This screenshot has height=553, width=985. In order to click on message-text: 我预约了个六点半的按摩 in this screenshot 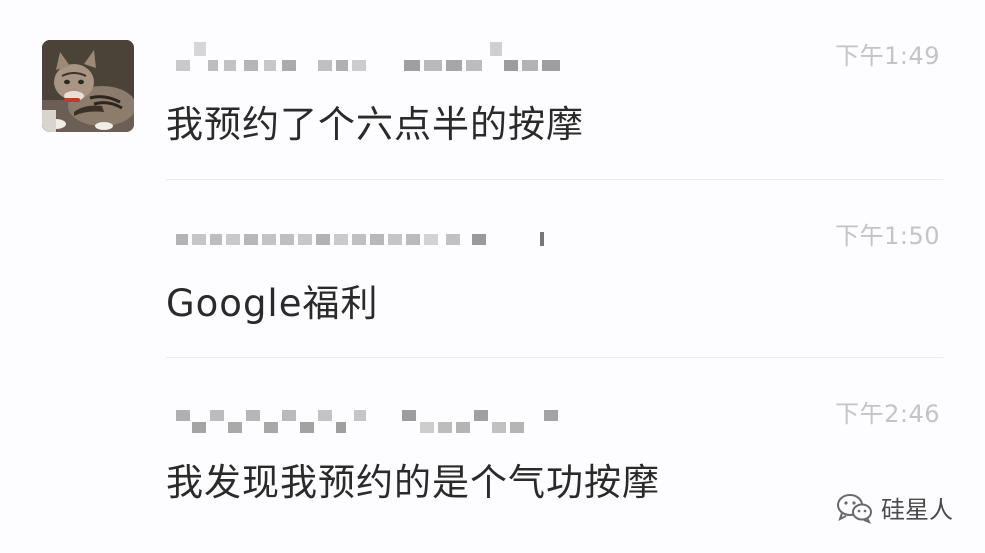, I will do `click(375, 124)`.